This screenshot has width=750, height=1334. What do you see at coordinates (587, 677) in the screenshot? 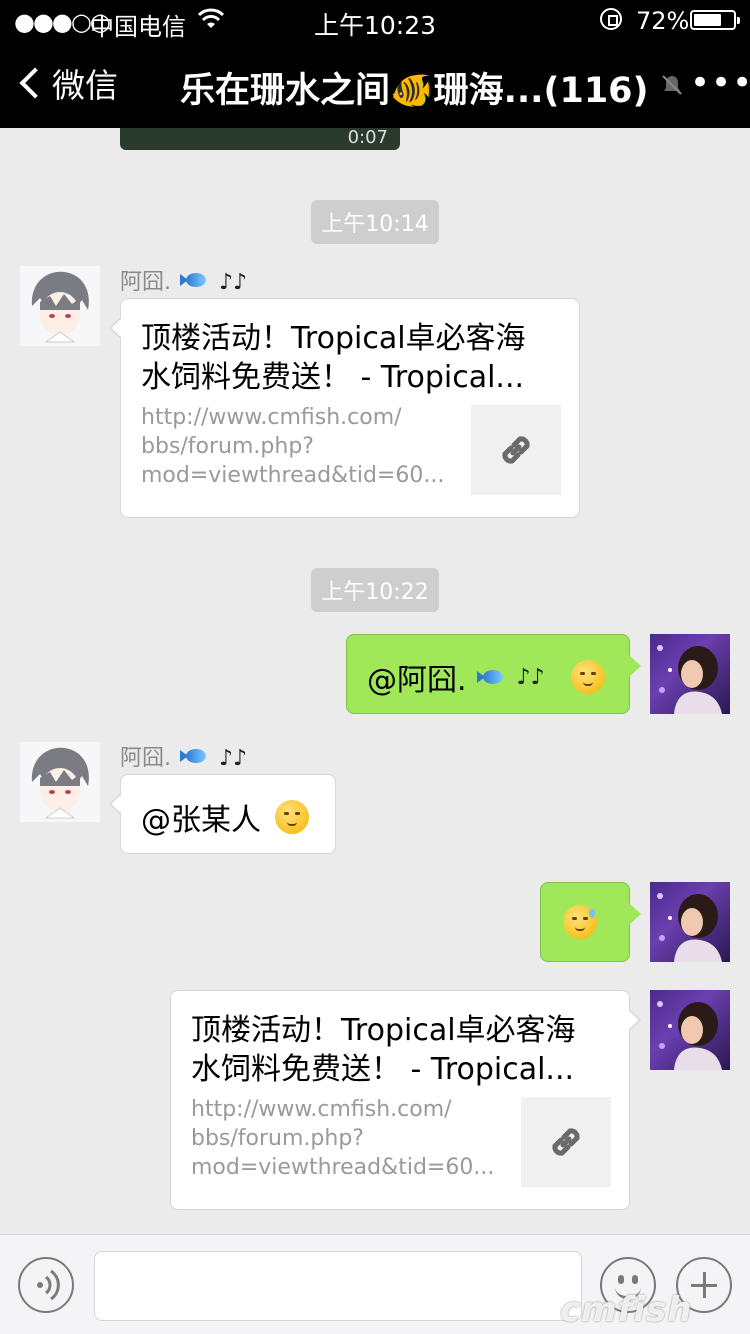
I see `kiss-emoji-icon` at bounding box center [587, 677].